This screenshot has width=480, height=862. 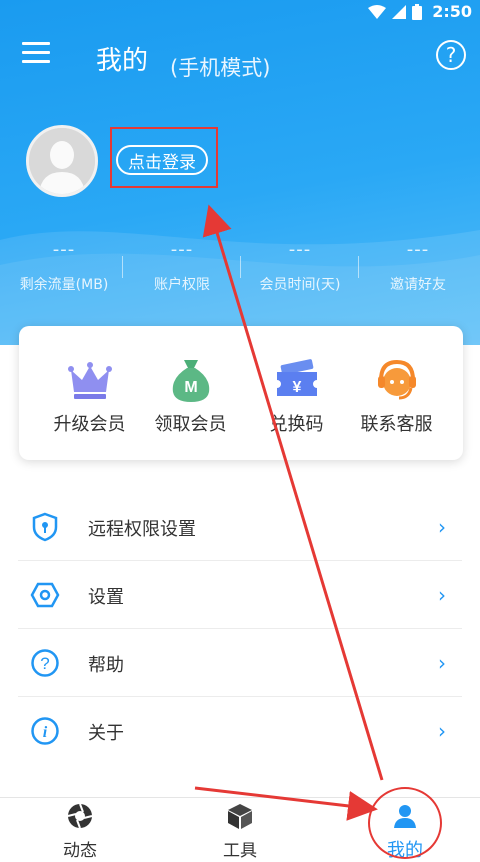 I want to click on menu-item-label: 远程权限设置, so click(x=142, y=529).